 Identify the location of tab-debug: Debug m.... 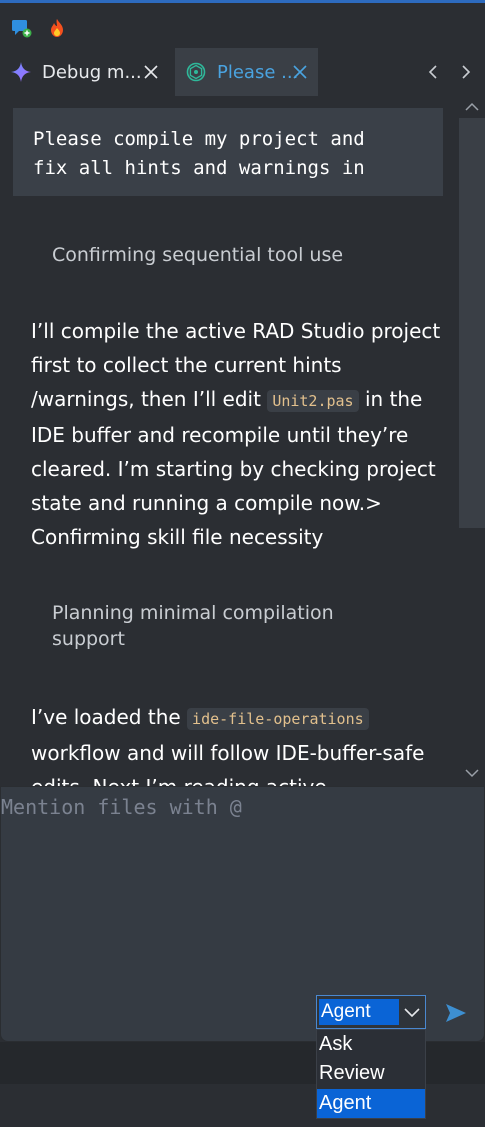
(85, 72).